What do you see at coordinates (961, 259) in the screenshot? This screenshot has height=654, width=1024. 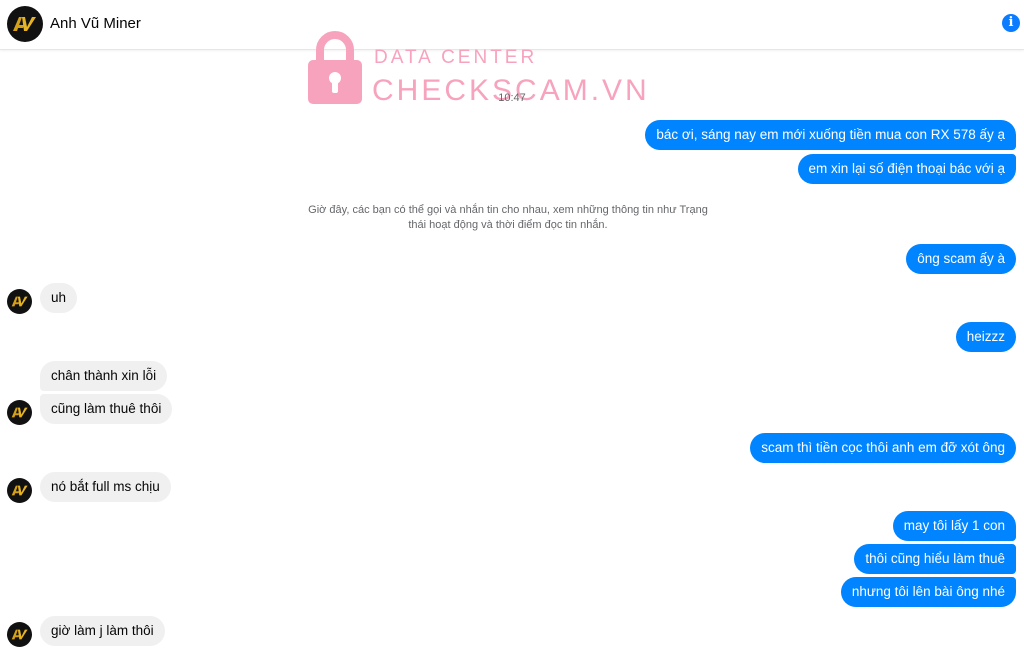 I see `outgoing-message: ông scam ấy à` at bounding box center [961, 259].